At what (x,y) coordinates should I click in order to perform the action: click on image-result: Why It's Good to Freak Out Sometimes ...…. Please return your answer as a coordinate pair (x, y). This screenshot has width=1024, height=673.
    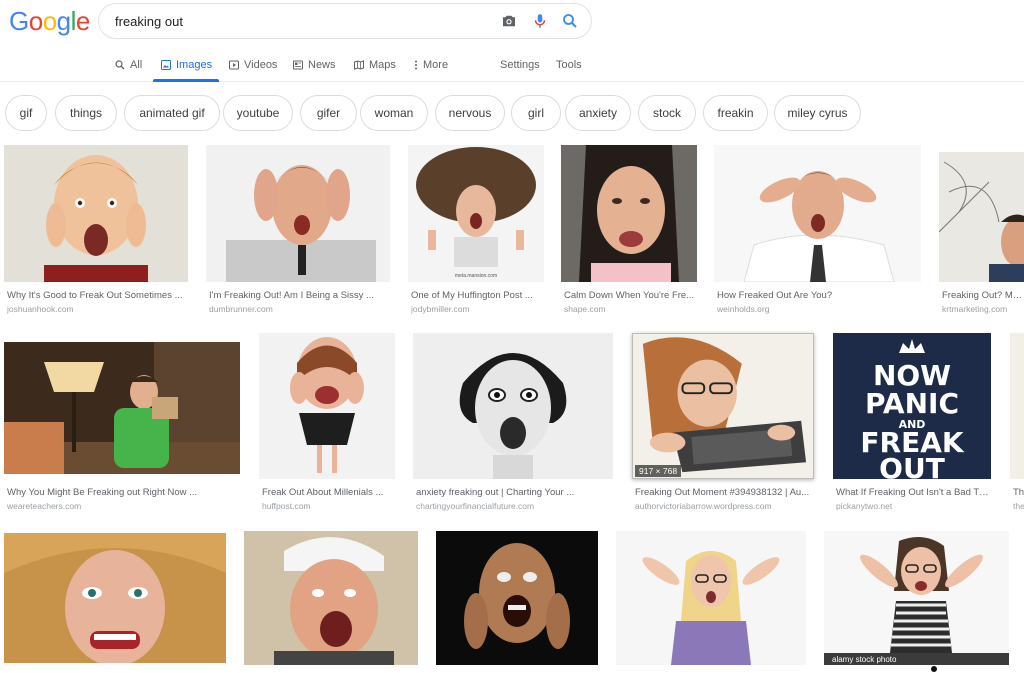
    Looking at the image, I should click on (96, 230).